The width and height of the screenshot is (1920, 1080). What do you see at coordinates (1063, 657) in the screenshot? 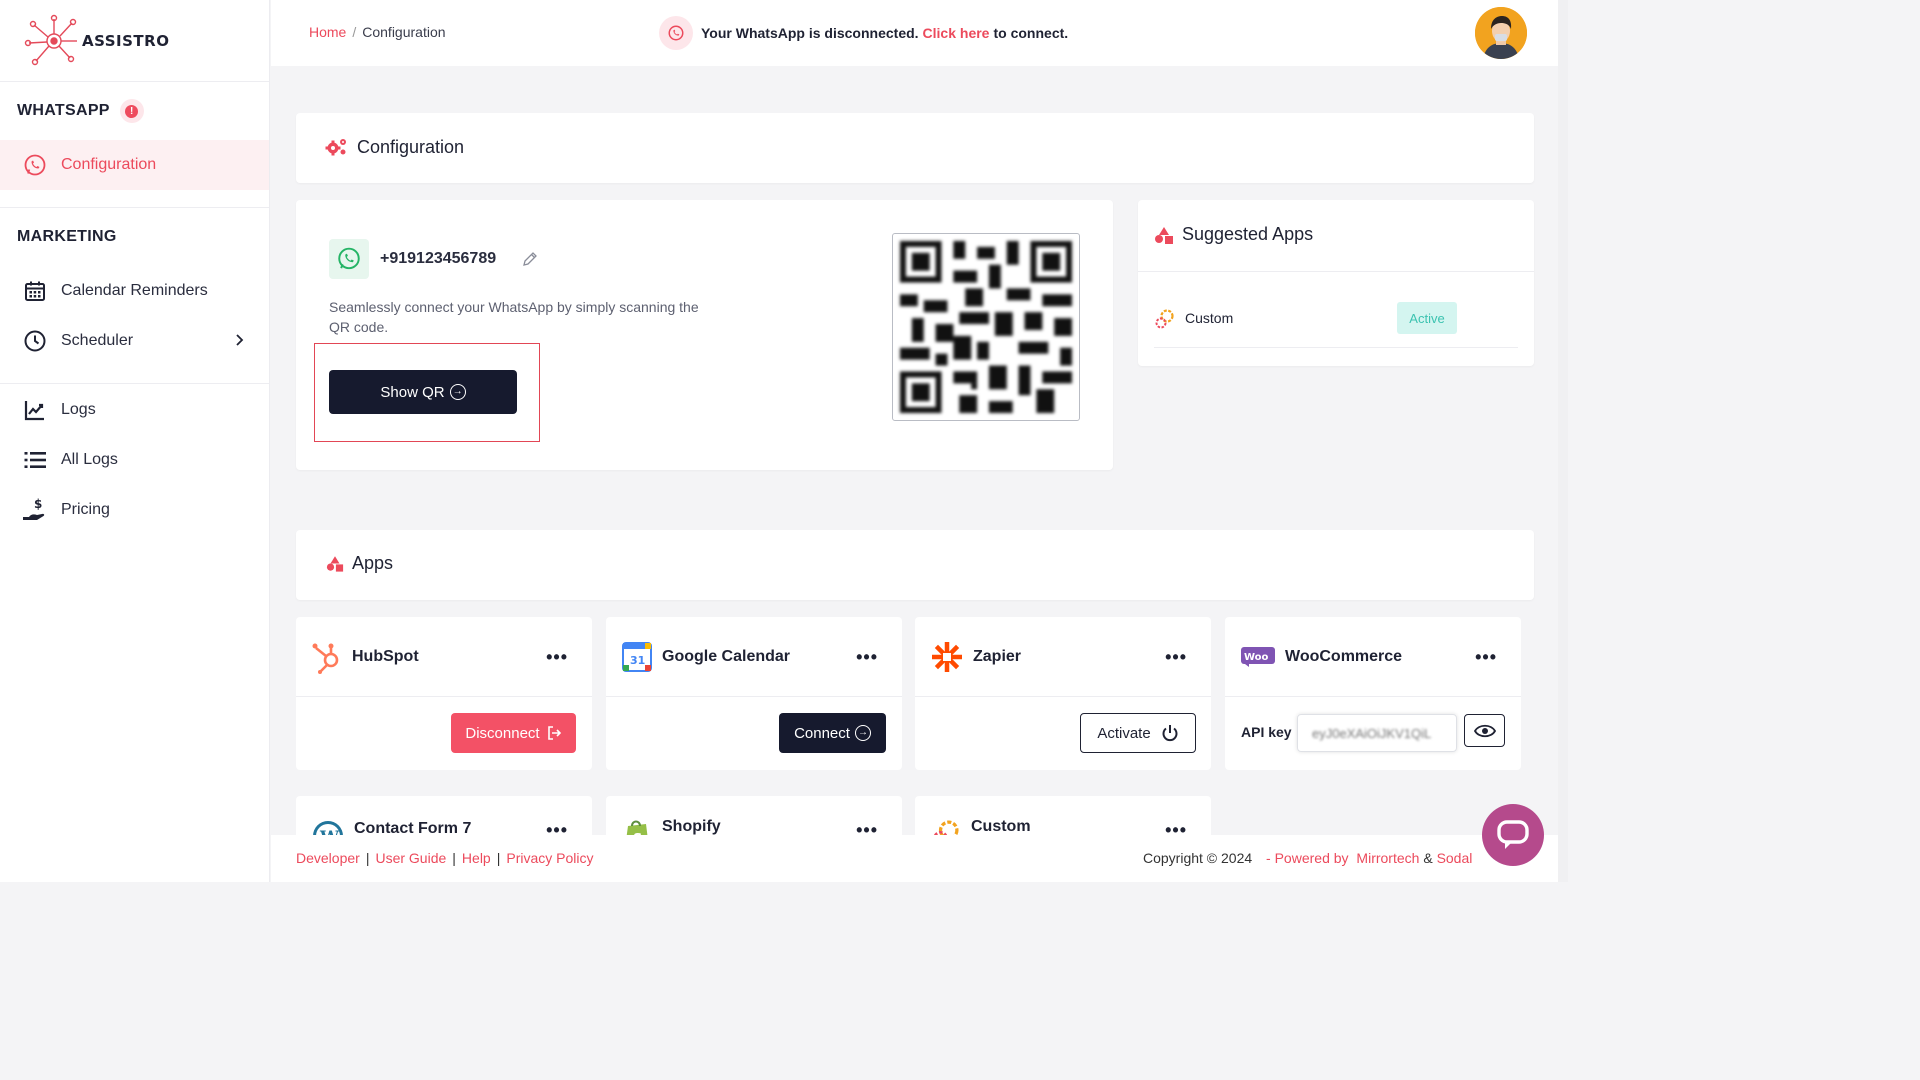
I see `app-card-header: Zapier •••` at bounding box center [1063, 657].